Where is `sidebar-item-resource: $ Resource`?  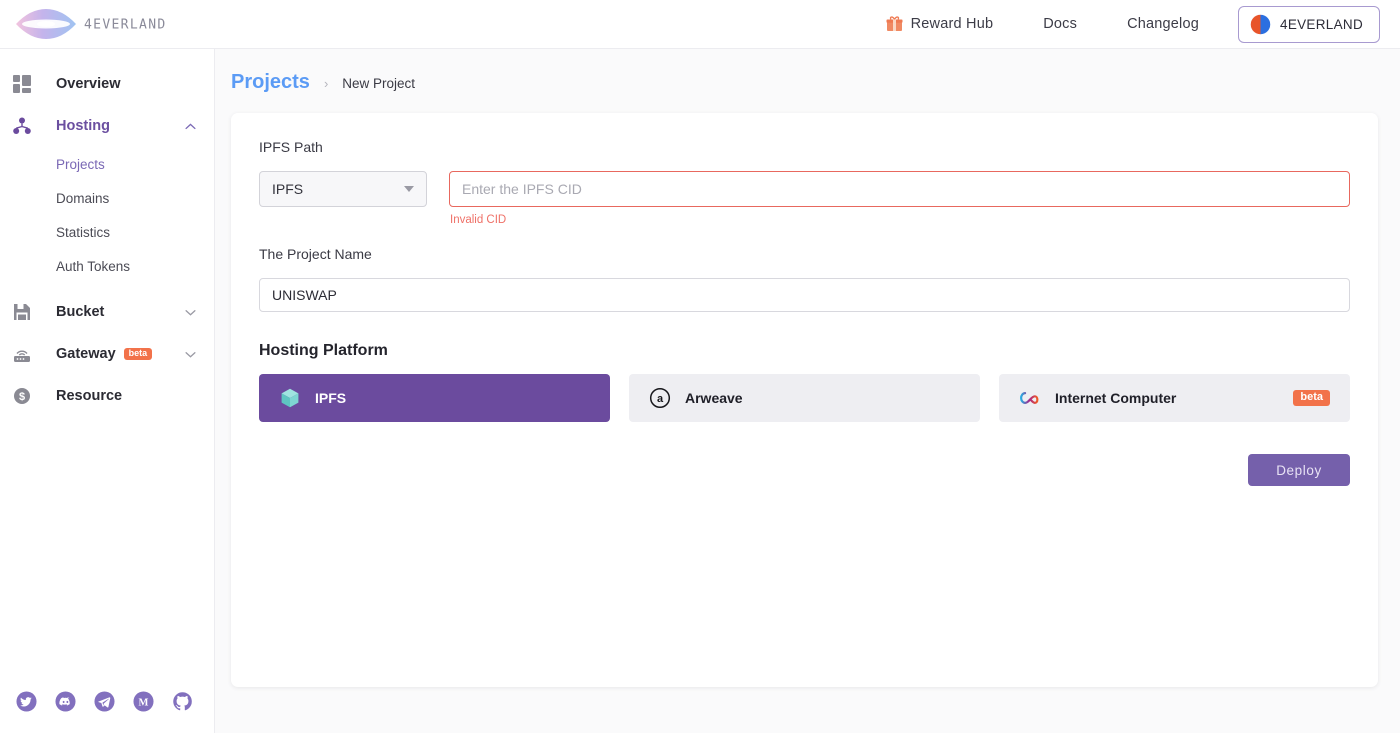 sidebar-item-resource: $ Resource is located at coordinates (107, 396).